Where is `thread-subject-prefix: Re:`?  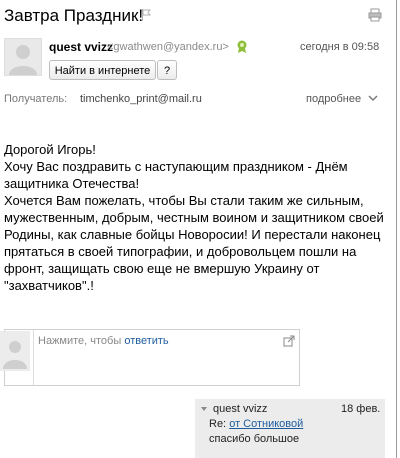 thread-subject-prefix: Re: is located at coordinates (219, 424).